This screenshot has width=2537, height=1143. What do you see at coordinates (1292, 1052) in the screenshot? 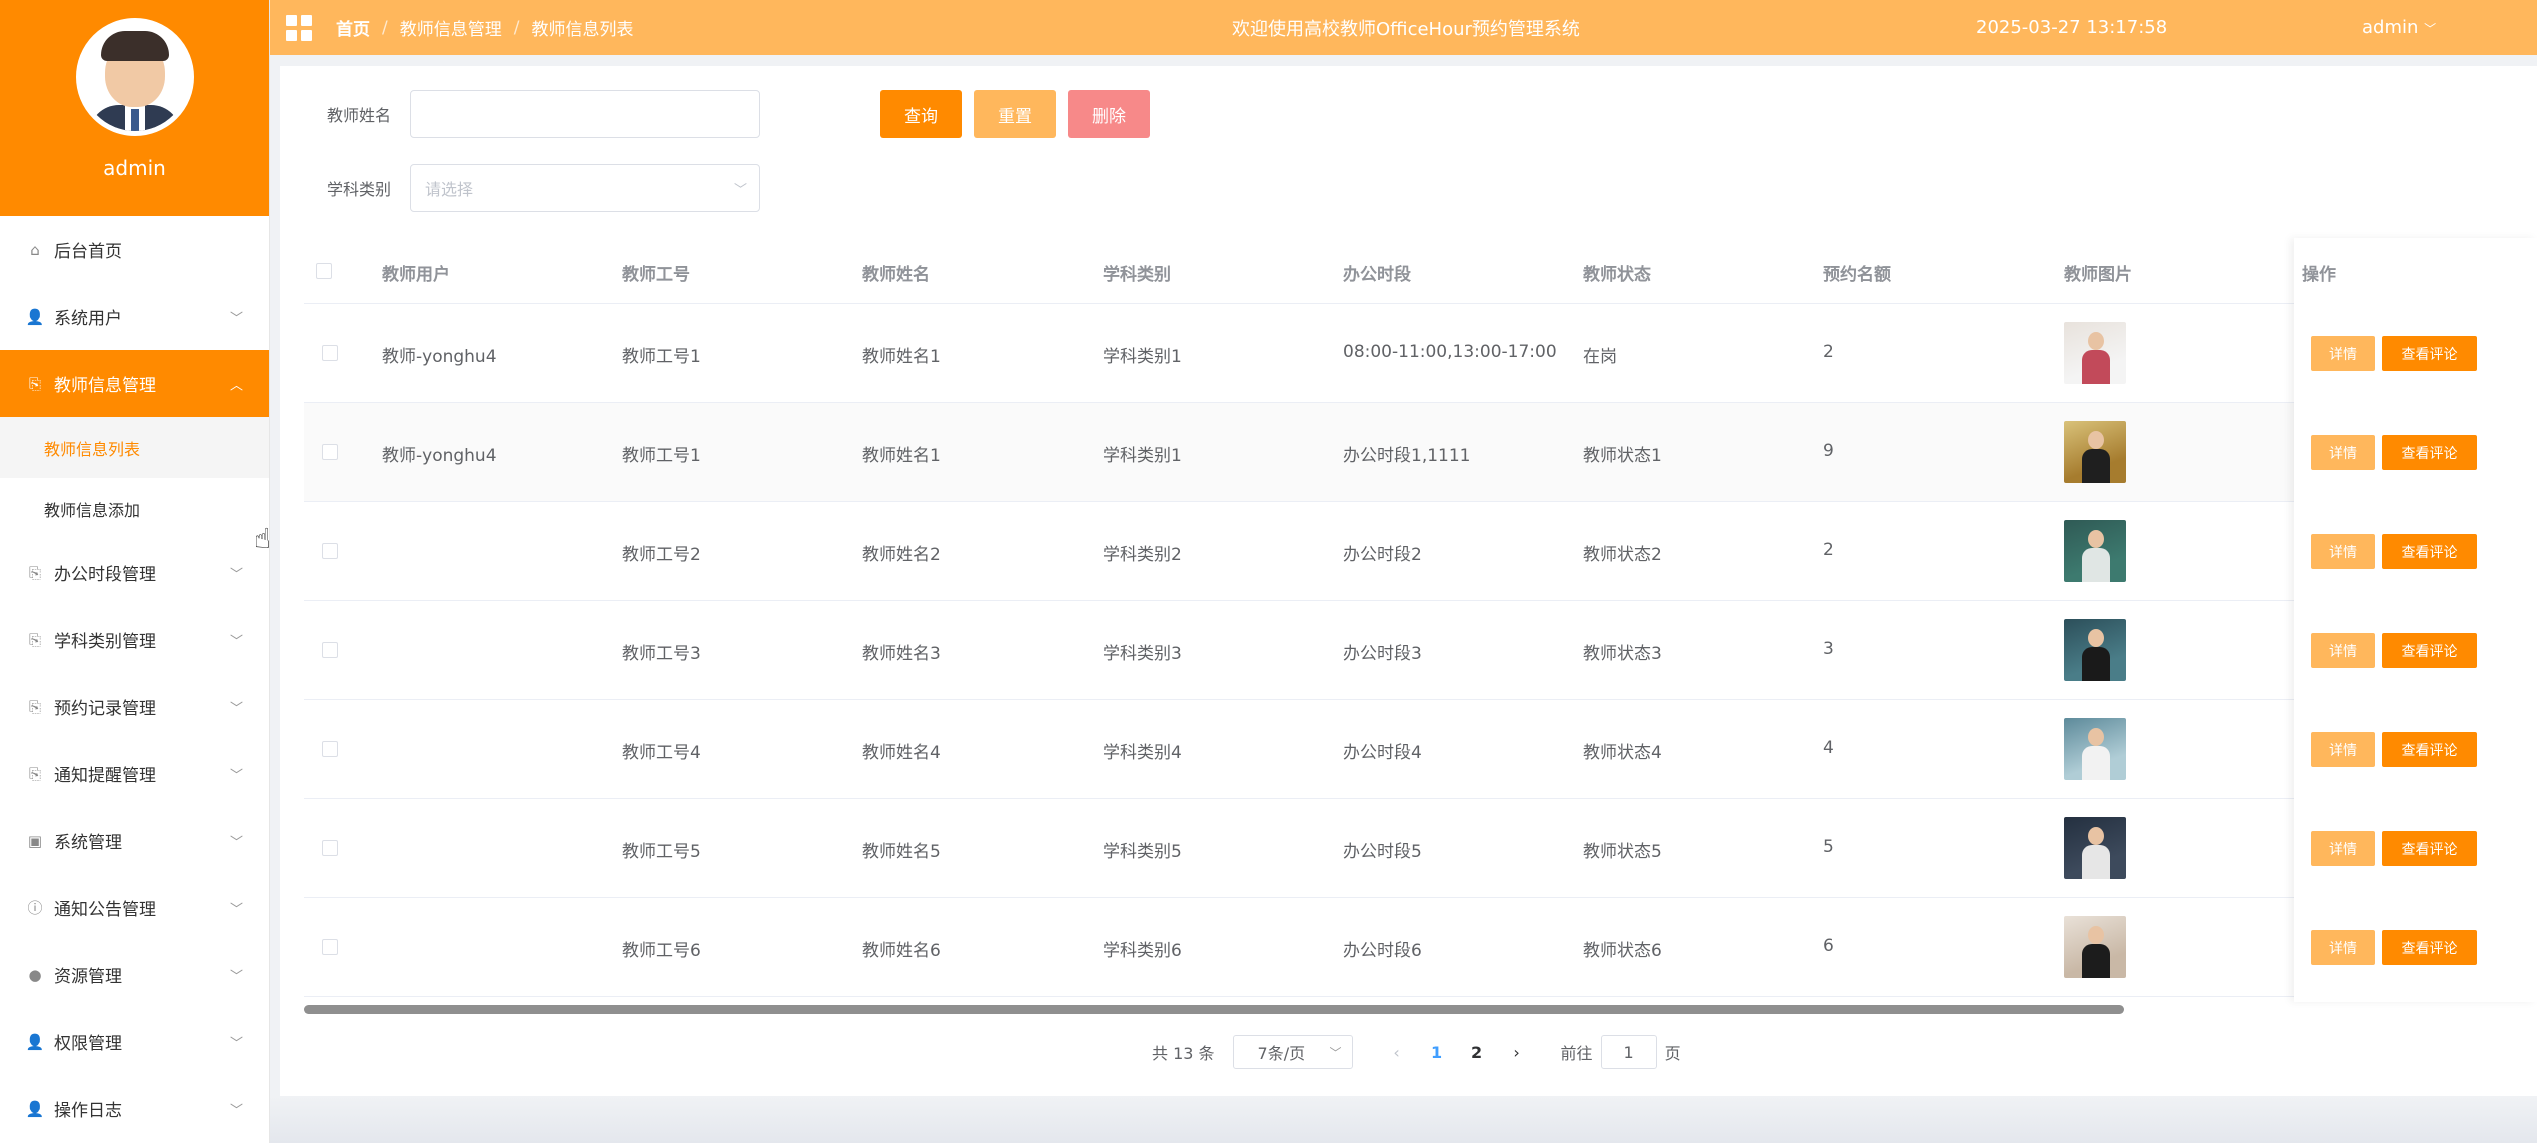
I see `page-size-select: 7条/页 ﹀` at bounding box center [1292, 1052].